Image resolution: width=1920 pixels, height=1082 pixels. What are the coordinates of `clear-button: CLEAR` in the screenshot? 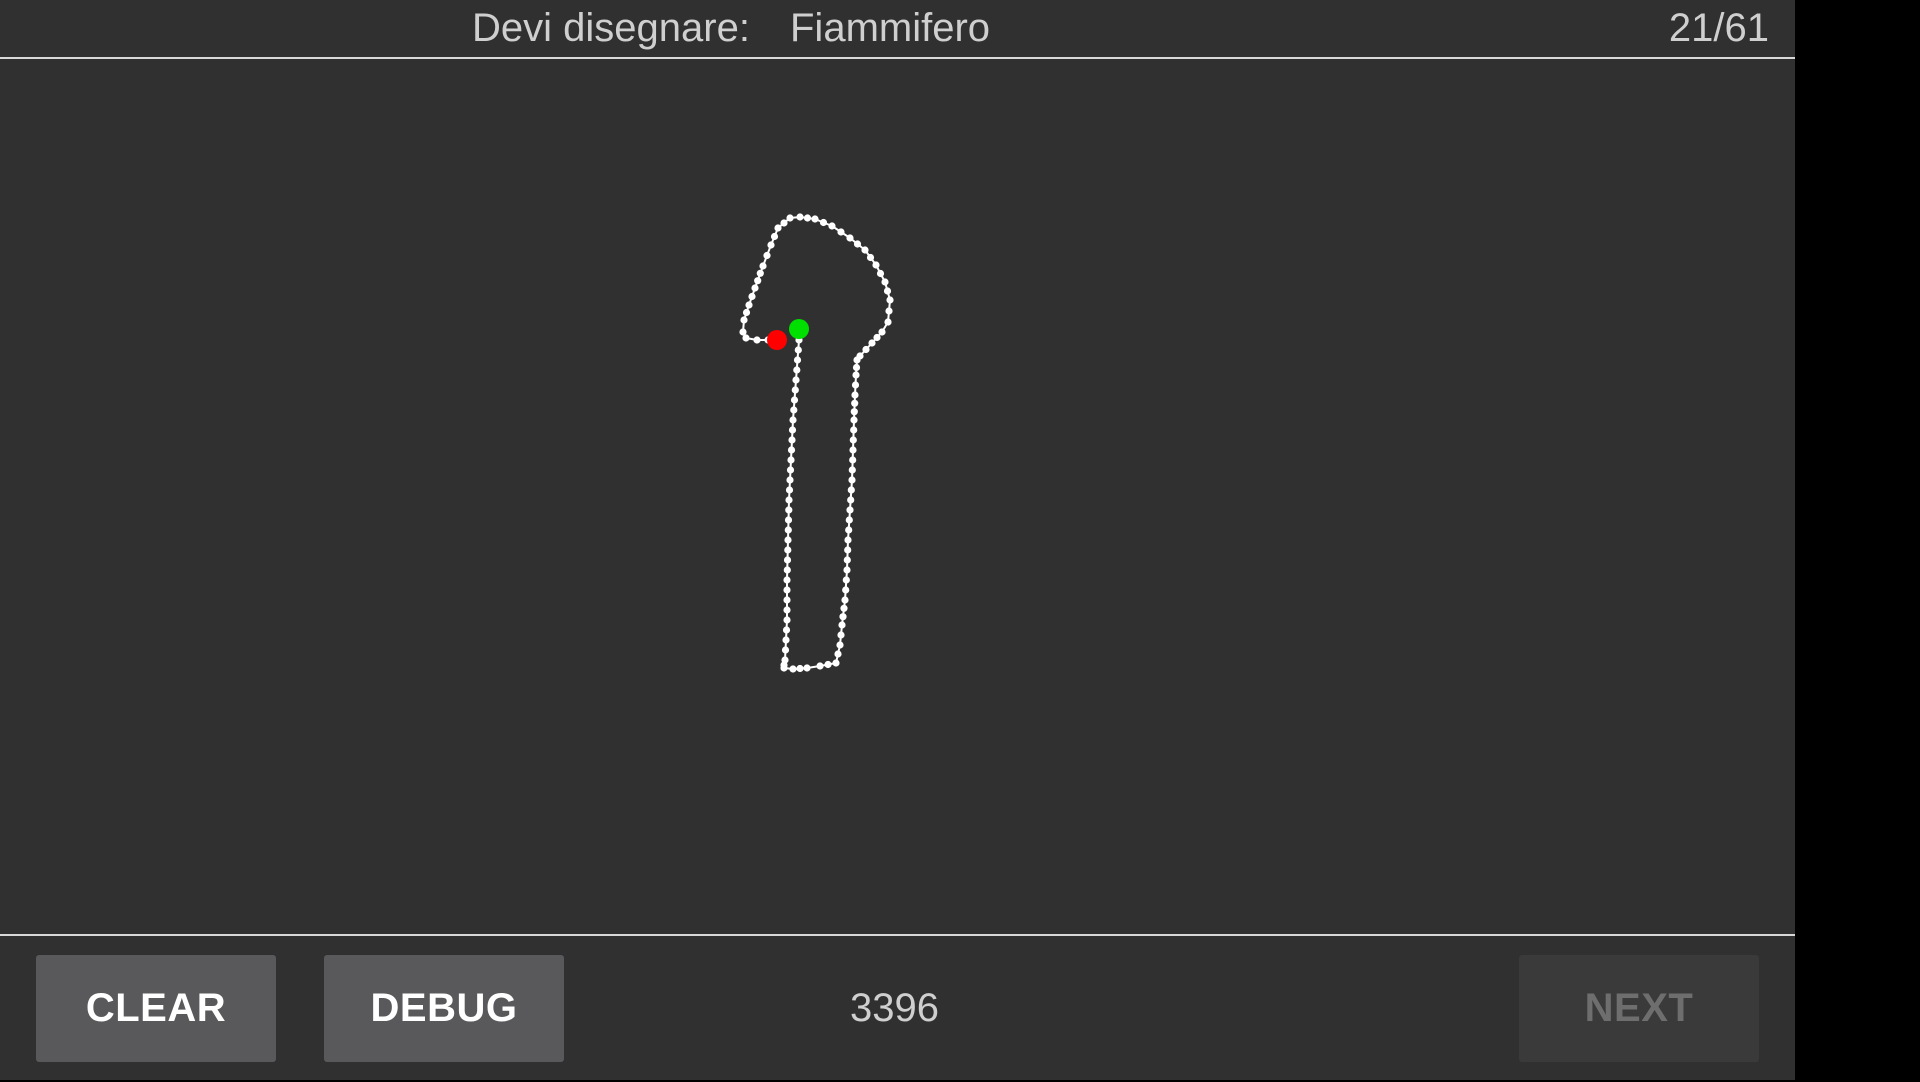 It's located at (156, 1008).